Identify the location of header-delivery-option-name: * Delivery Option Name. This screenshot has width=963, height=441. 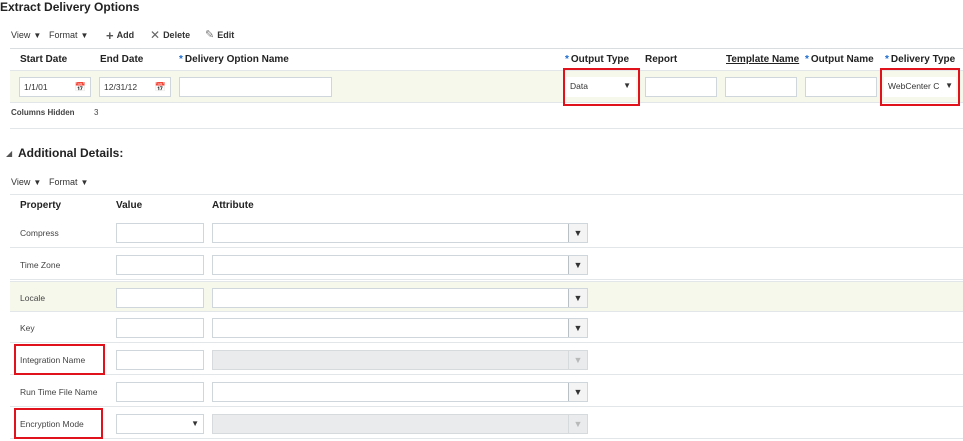
(234, 59).